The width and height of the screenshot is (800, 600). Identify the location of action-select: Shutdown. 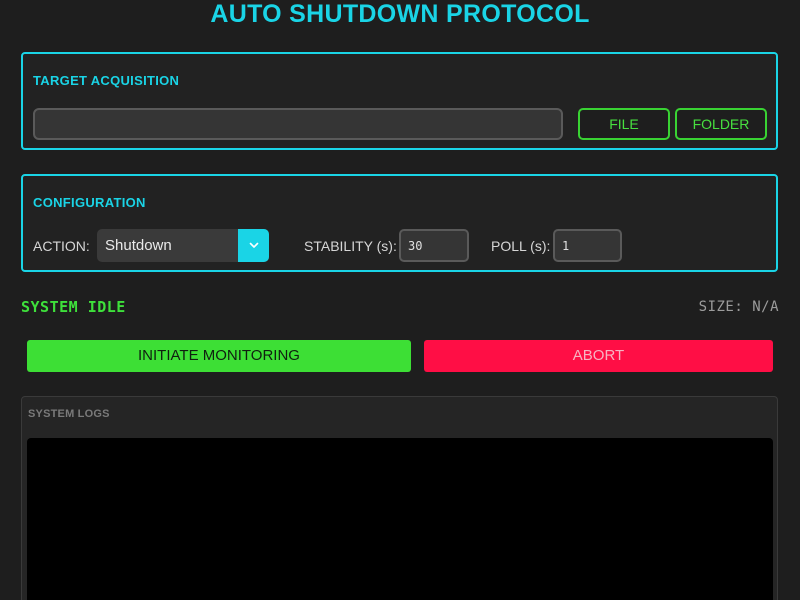
(183, 245).